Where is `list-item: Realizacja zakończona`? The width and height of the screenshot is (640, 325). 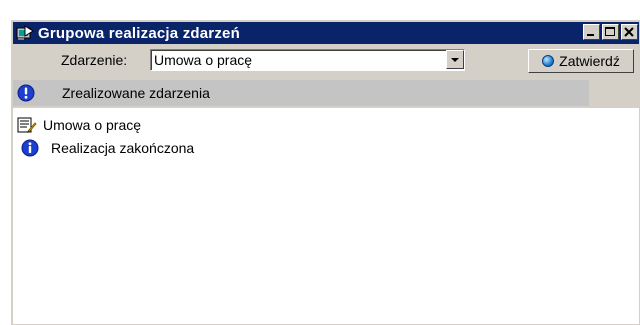
list-item: Realizacja zakończona is located at coordinates (103, 148).